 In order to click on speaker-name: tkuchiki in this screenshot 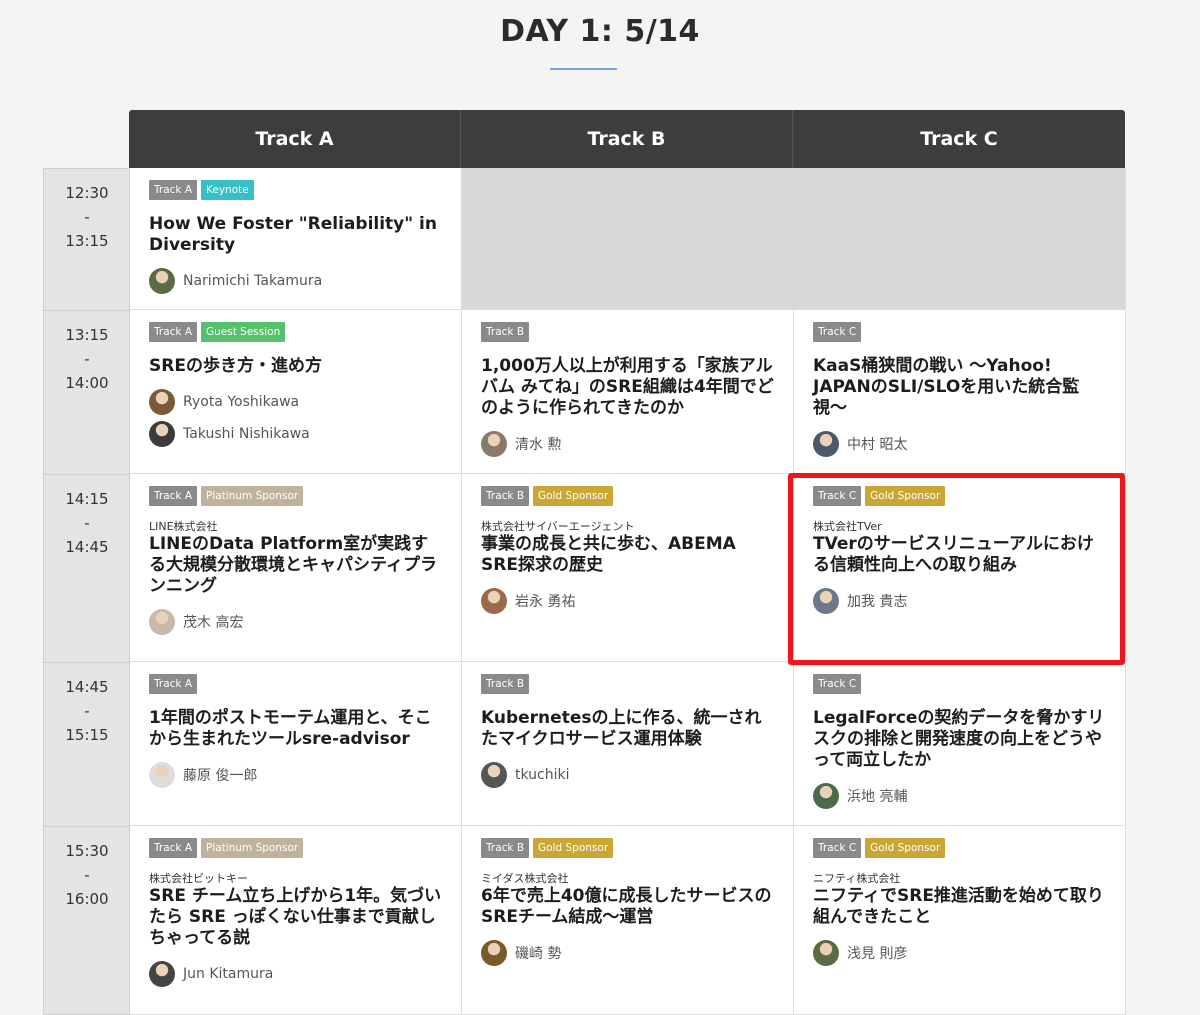, I will do `click(542, 775)`.